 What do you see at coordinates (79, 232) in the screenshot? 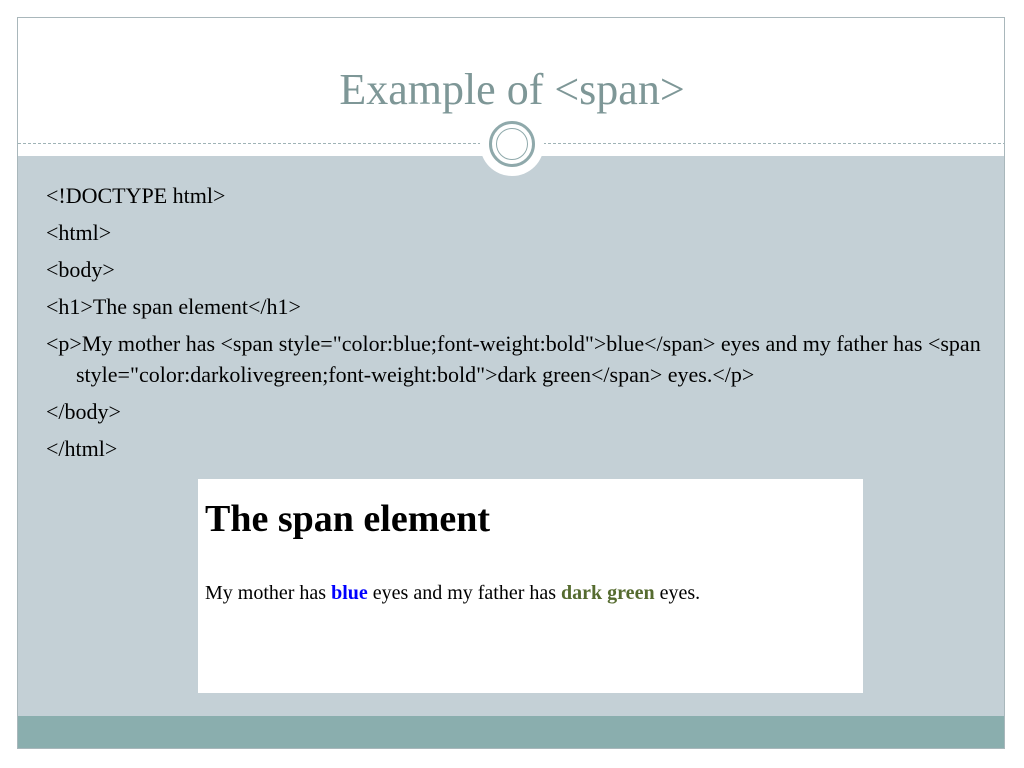
I see `code-line: <html>` at bounding box center [79, 232].